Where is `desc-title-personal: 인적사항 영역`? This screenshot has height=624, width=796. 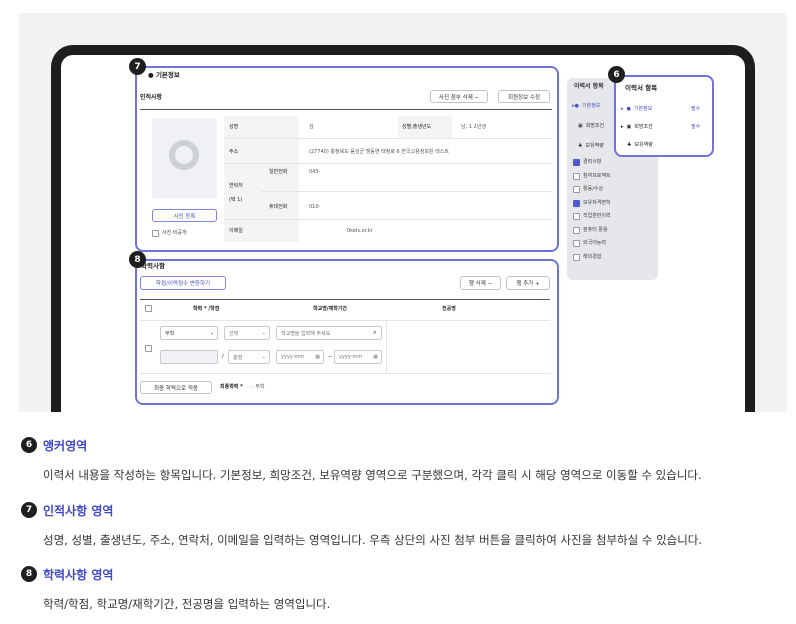
desc-title-personal: 인적사항 영역 is located at coordinates (78, 511).